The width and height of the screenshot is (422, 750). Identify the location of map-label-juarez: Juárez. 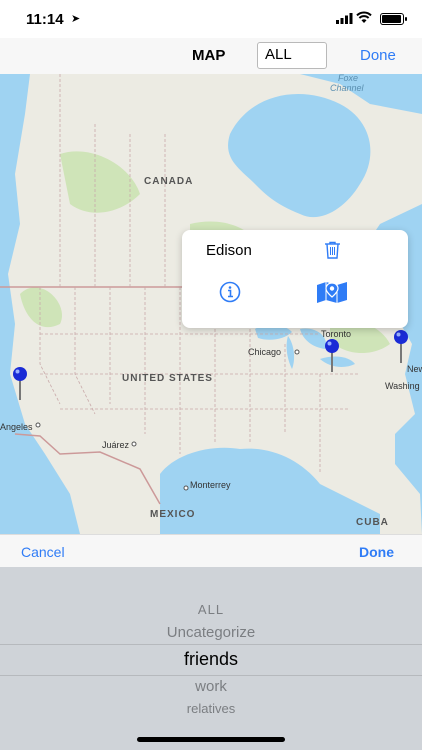
(116, 445).